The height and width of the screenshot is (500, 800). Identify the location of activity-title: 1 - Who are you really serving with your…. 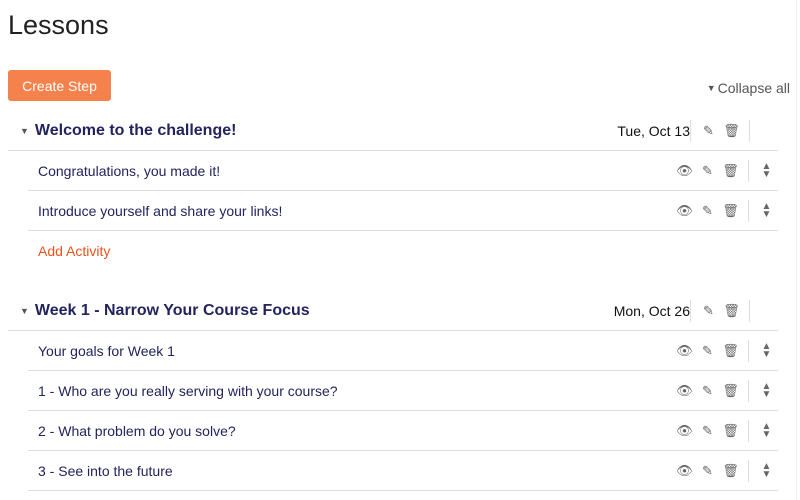
(188, 391).